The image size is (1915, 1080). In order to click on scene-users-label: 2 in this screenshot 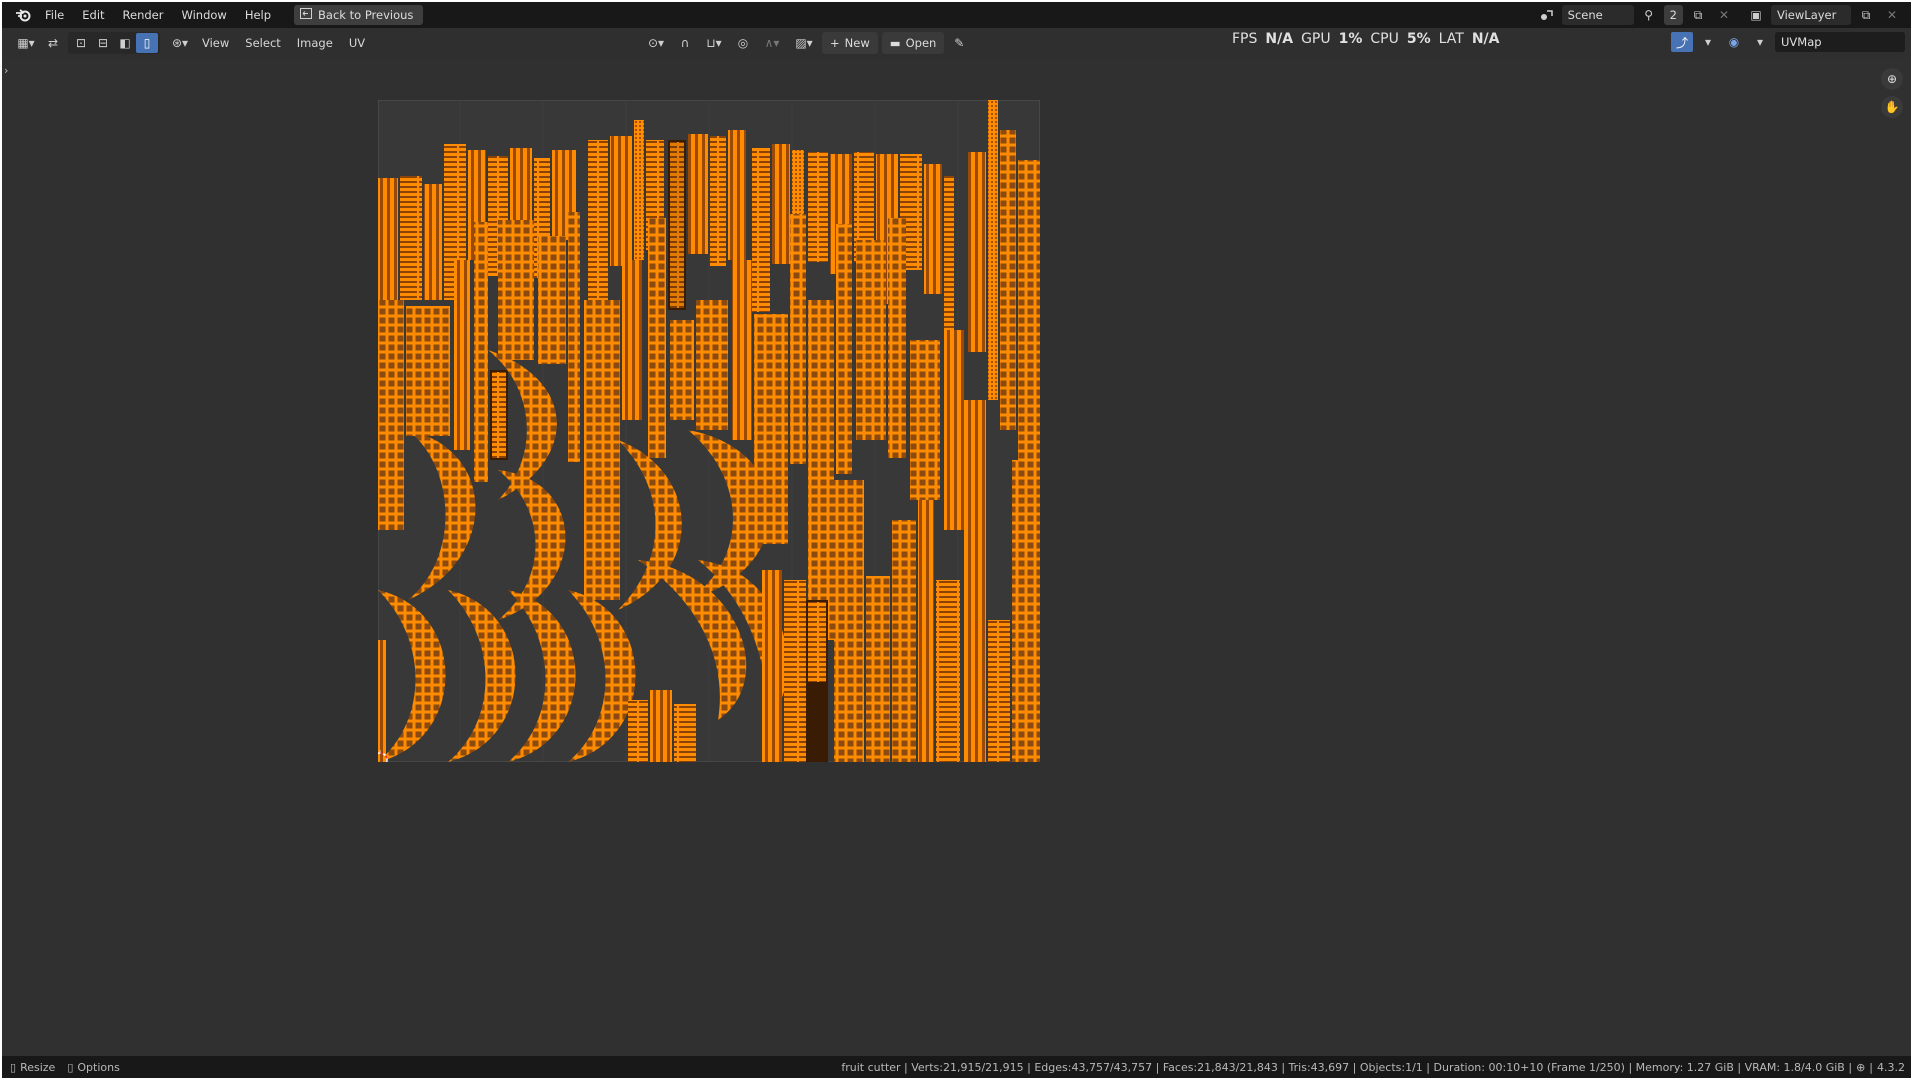, I will do `click(1673, 15)`.